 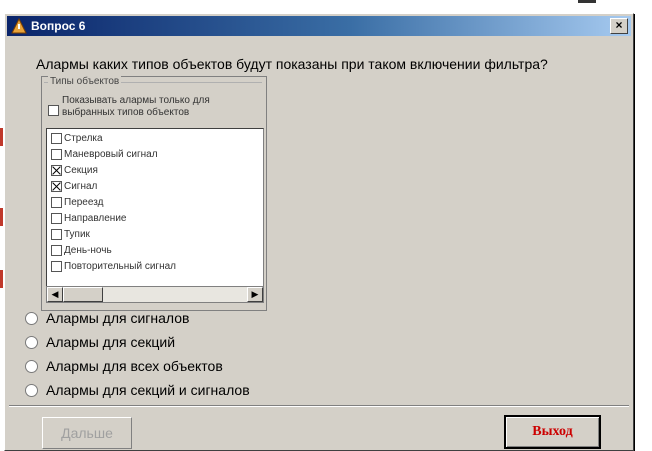 I want to click on list-item-label: Переезд, so click(x=84, y=202).